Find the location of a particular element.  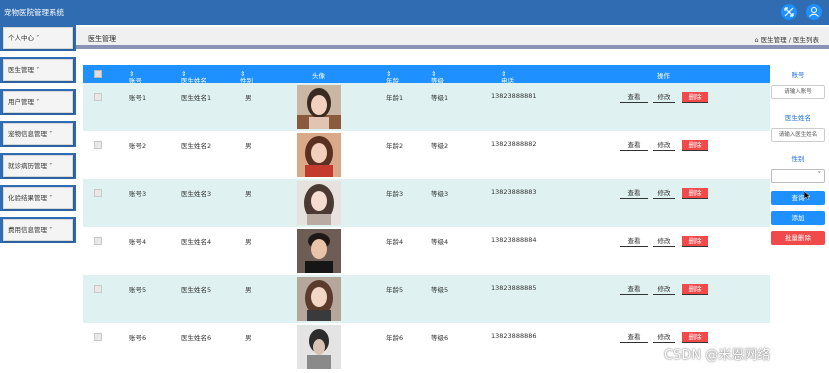

home-icon: ⌂ is located at coordinates (756, 40).